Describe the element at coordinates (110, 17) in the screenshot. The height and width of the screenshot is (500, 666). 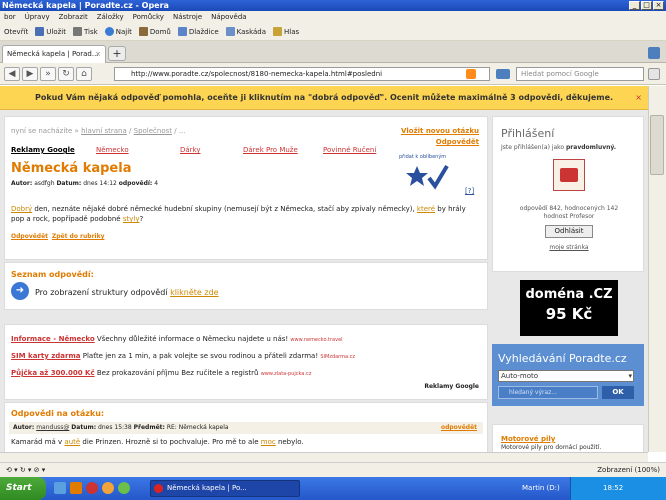
I see `menu-bookmarks: Záložky` at that location.